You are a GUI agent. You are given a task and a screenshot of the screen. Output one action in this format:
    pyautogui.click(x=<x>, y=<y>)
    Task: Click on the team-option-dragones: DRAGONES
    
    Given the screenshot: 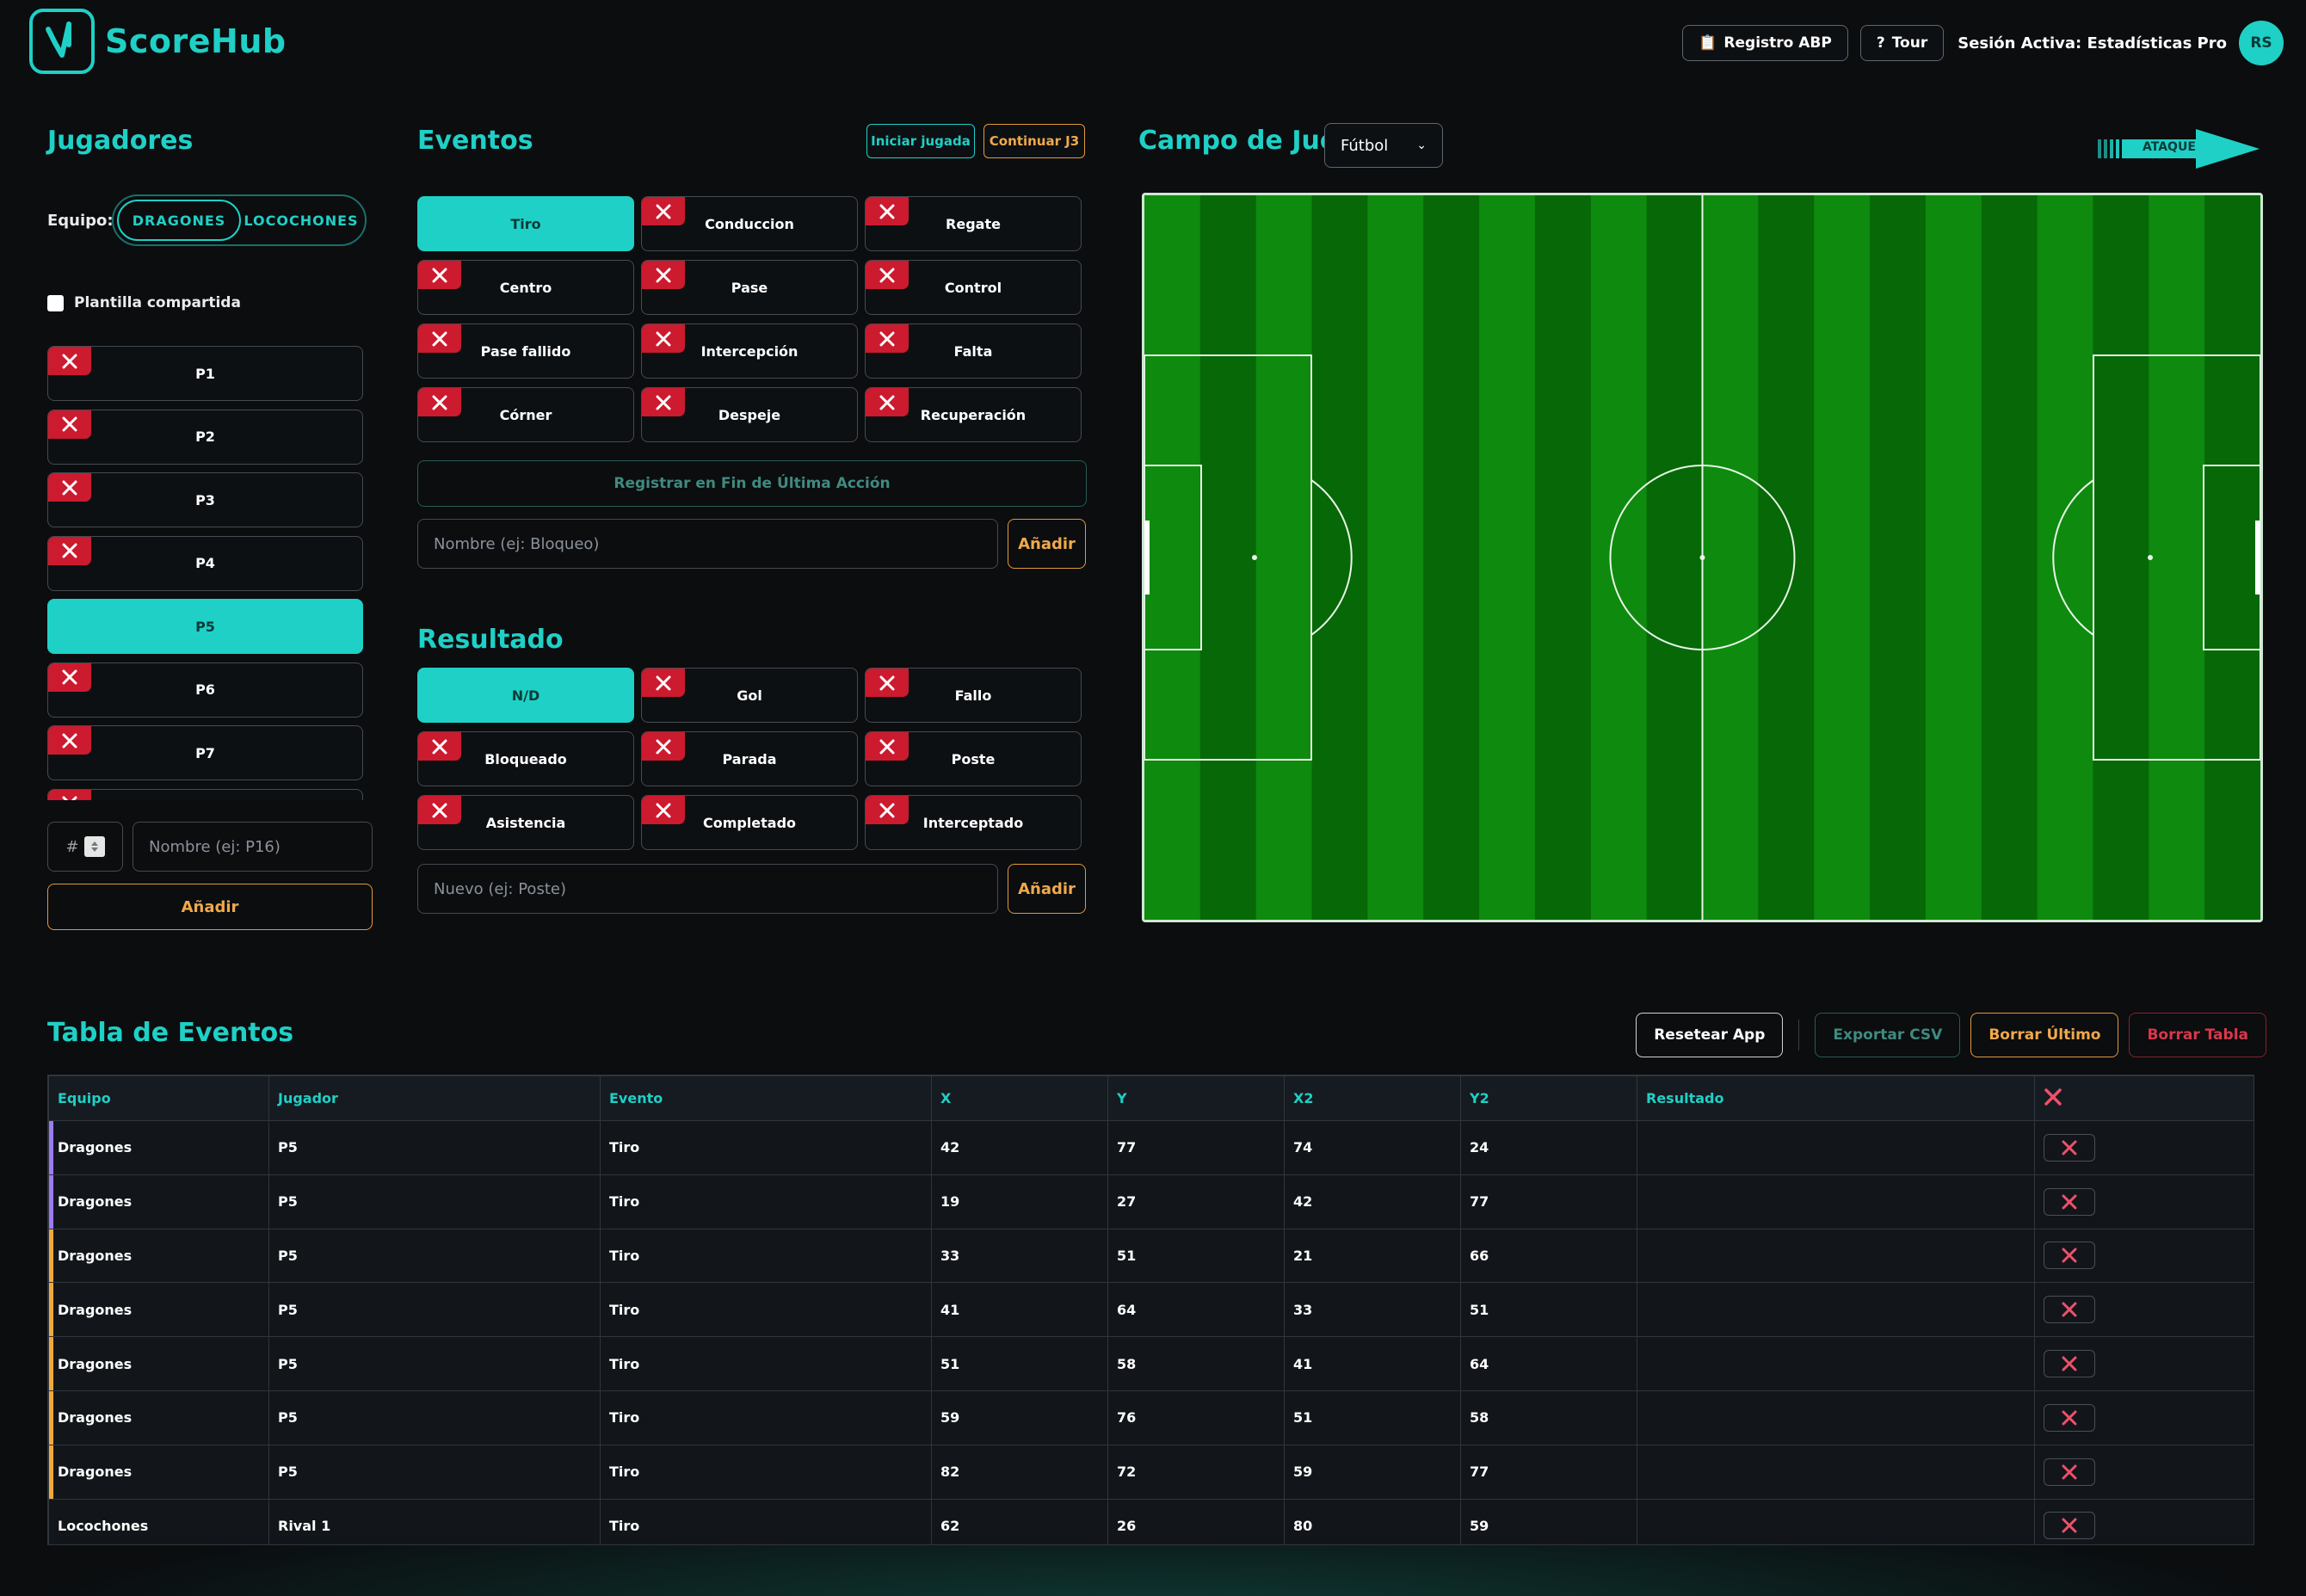 What is the action you would take?
    pyautogui.click(x=179, y=220)
    